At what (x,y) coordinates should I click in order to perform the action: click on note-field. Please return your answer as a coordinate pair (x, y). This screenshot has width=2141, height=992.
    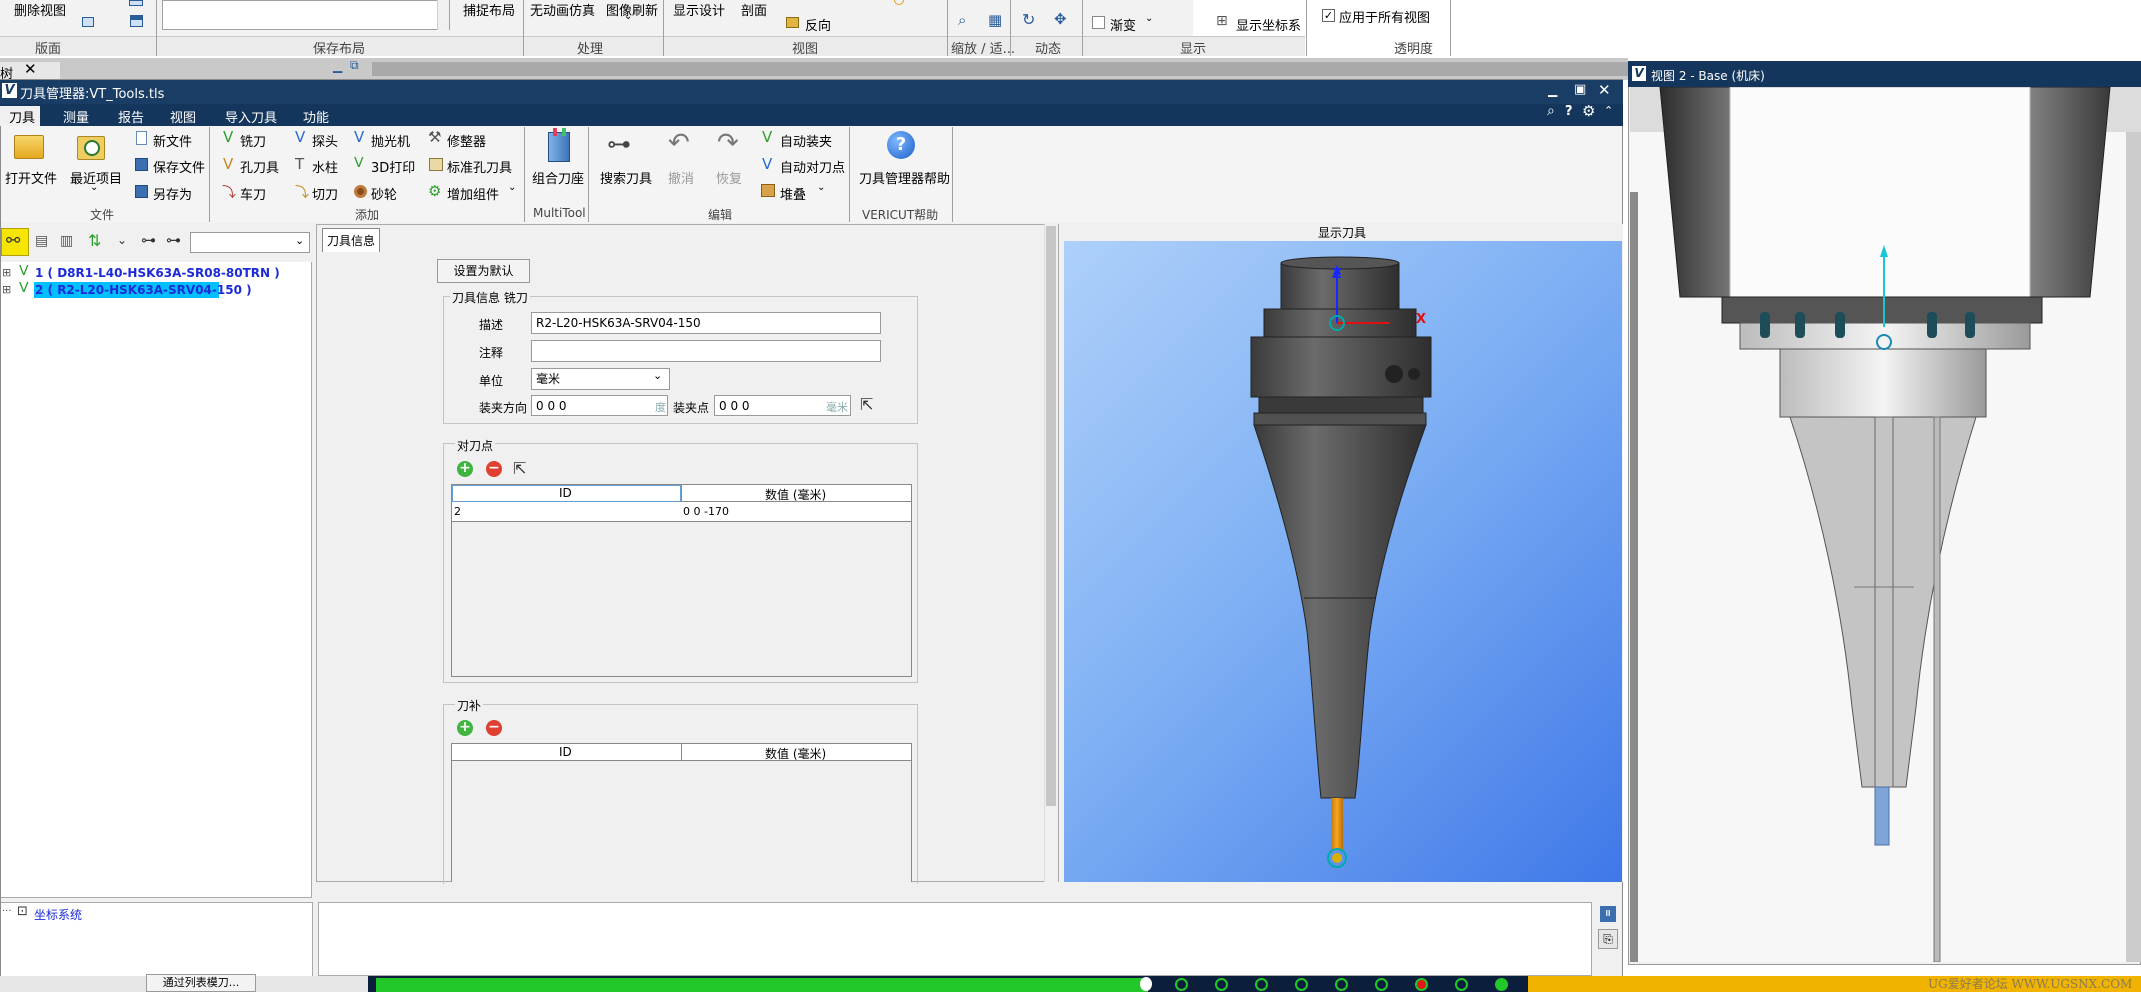
    Looking at the image, I should click on (706, 351).